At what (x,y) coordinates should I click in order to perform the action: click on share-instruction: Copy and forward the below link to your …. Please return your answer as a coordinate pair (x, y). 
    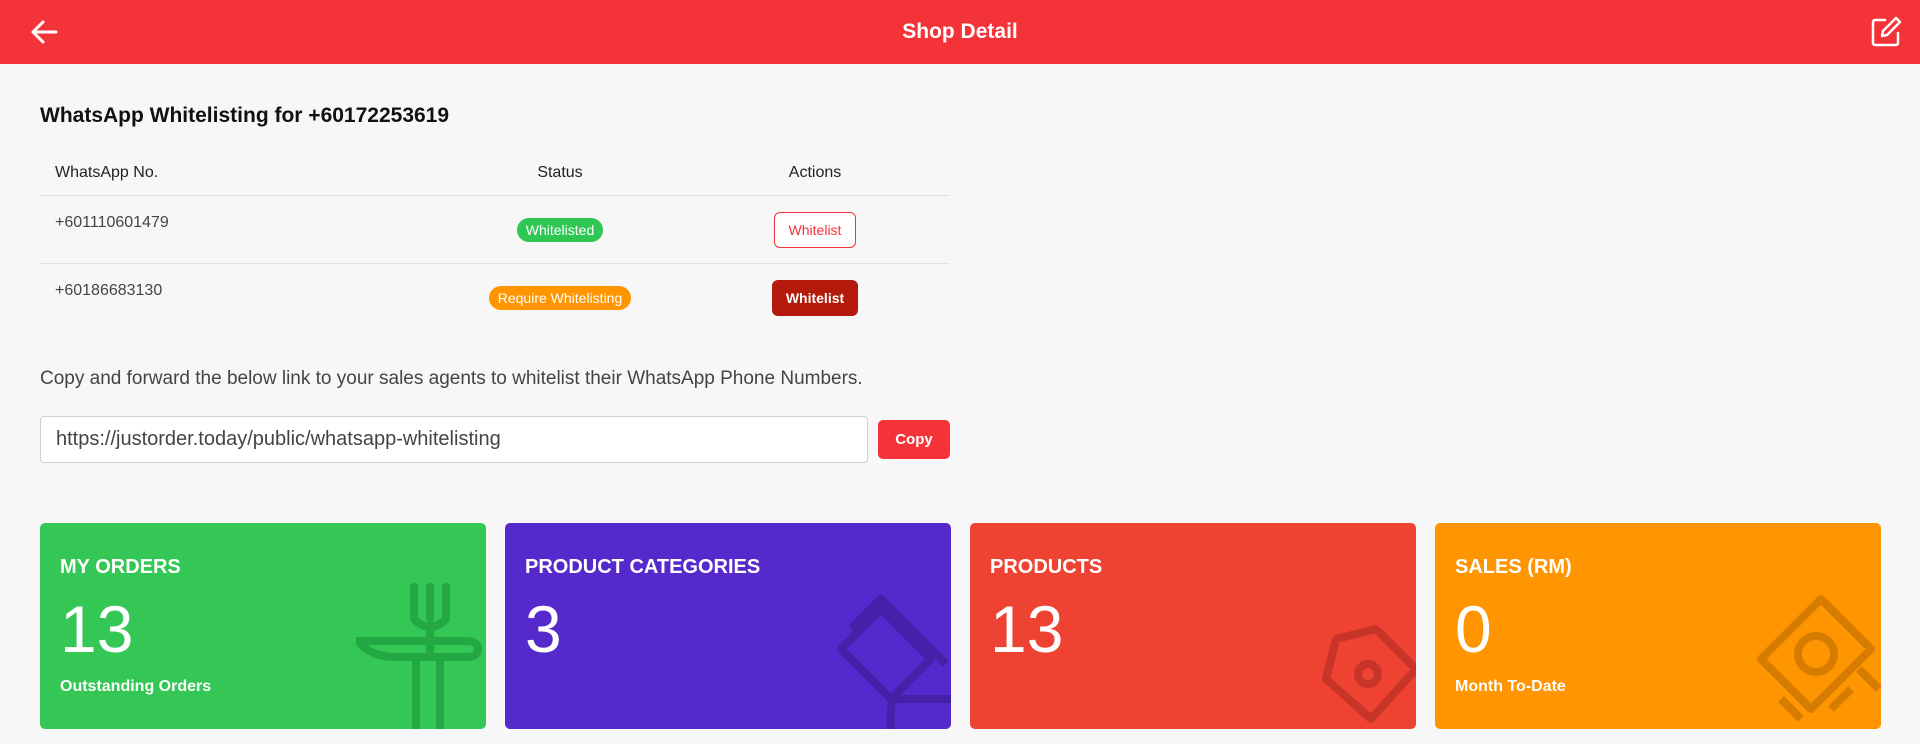
    Looking at the image, I should click on (451, 378).